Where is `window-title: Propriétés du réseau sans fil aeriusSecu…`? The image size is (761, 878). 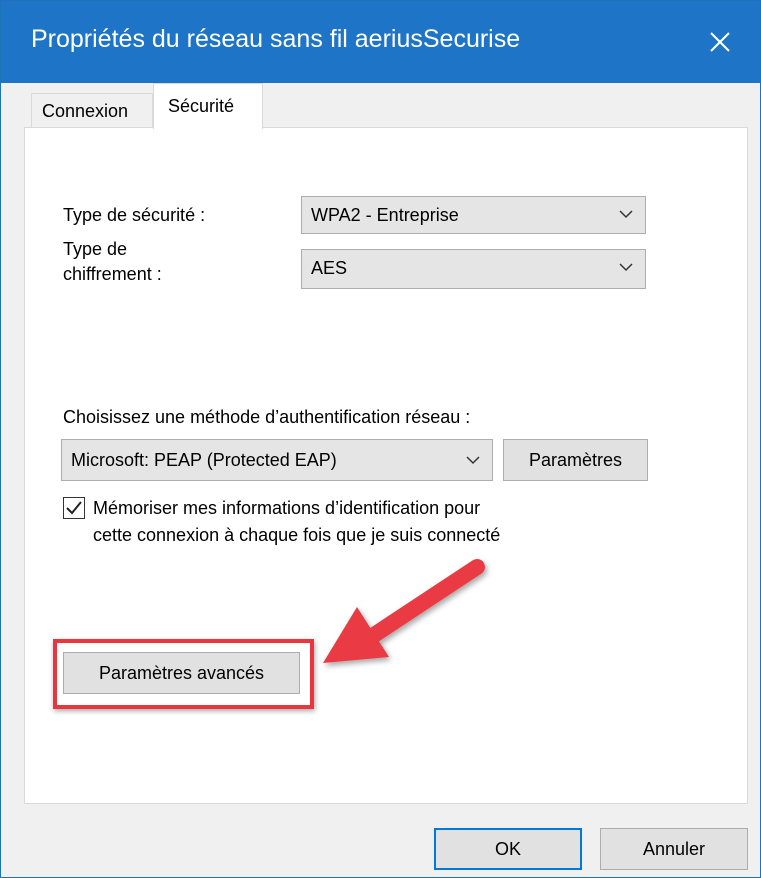 window-title: Propriétés du réseau sans fil aeriusSecu… is located at coordinates (276, 39).